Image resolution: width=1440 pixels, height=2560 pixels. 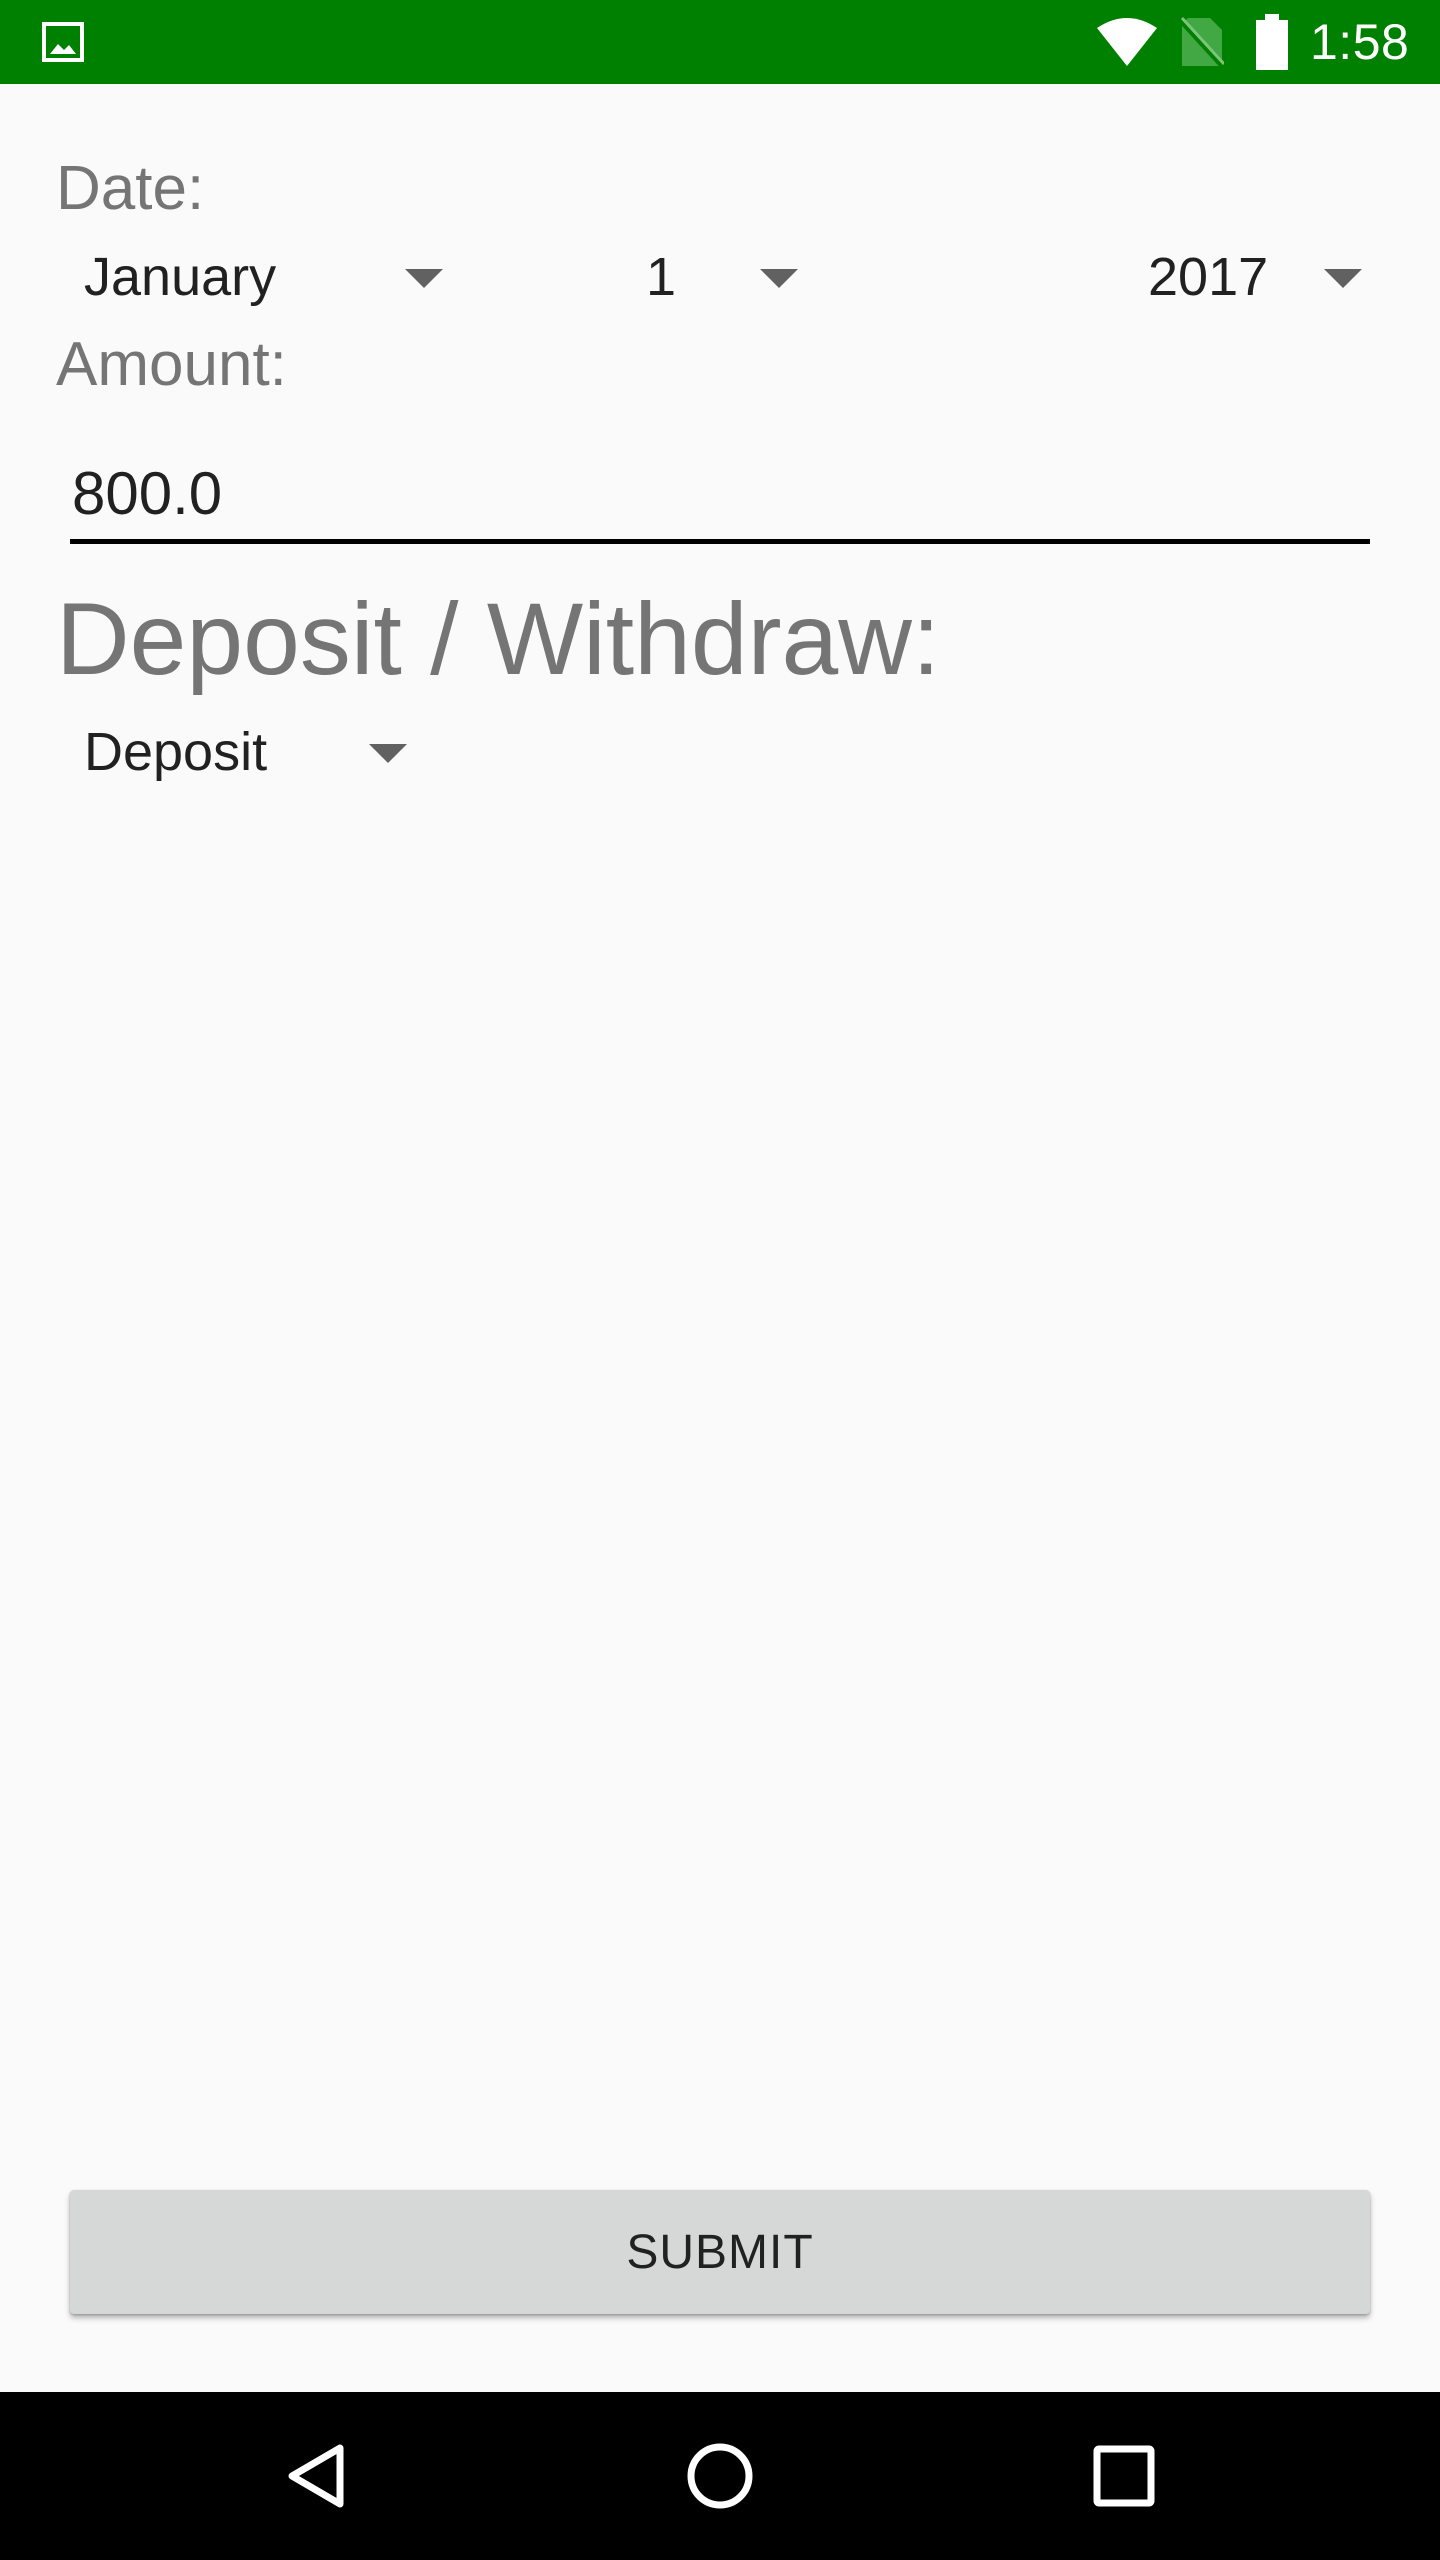 What do you see at coordinates (316, 2476) in the screenshot?
I see `back-icon` at bounding box center [316, 2476].